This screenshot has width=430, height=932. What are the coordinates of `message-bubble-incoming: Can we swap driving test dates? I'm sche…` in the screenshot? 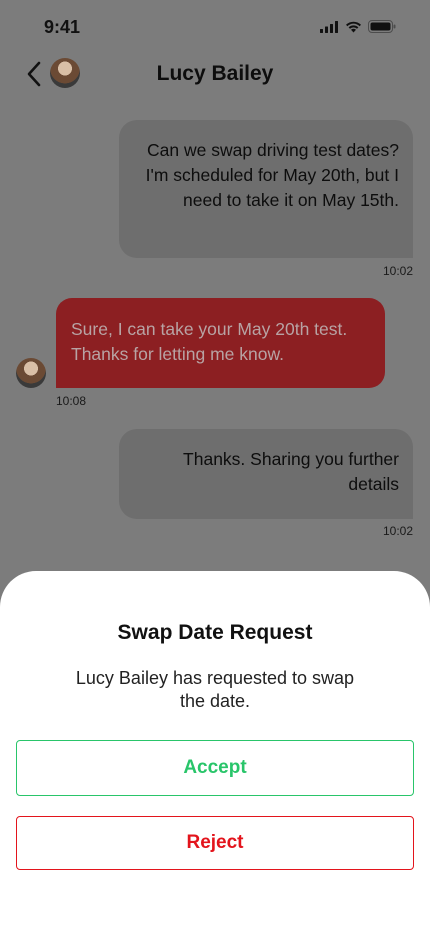 It's located at (266, 189).